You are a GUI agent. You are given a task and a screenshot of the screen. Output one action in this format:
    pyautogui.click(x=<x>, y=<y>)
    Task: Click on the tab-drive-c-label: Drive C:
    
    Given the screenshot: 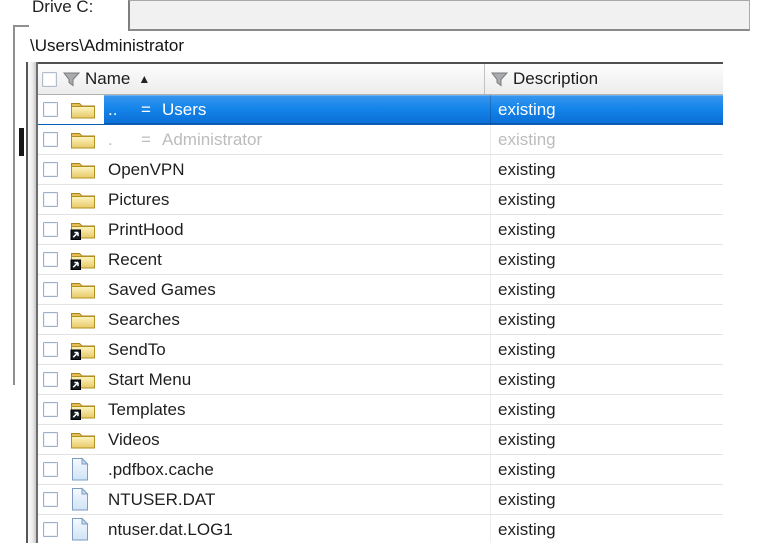 What is the action you would take?
    pyautogui.click(x=63, y=8)
    